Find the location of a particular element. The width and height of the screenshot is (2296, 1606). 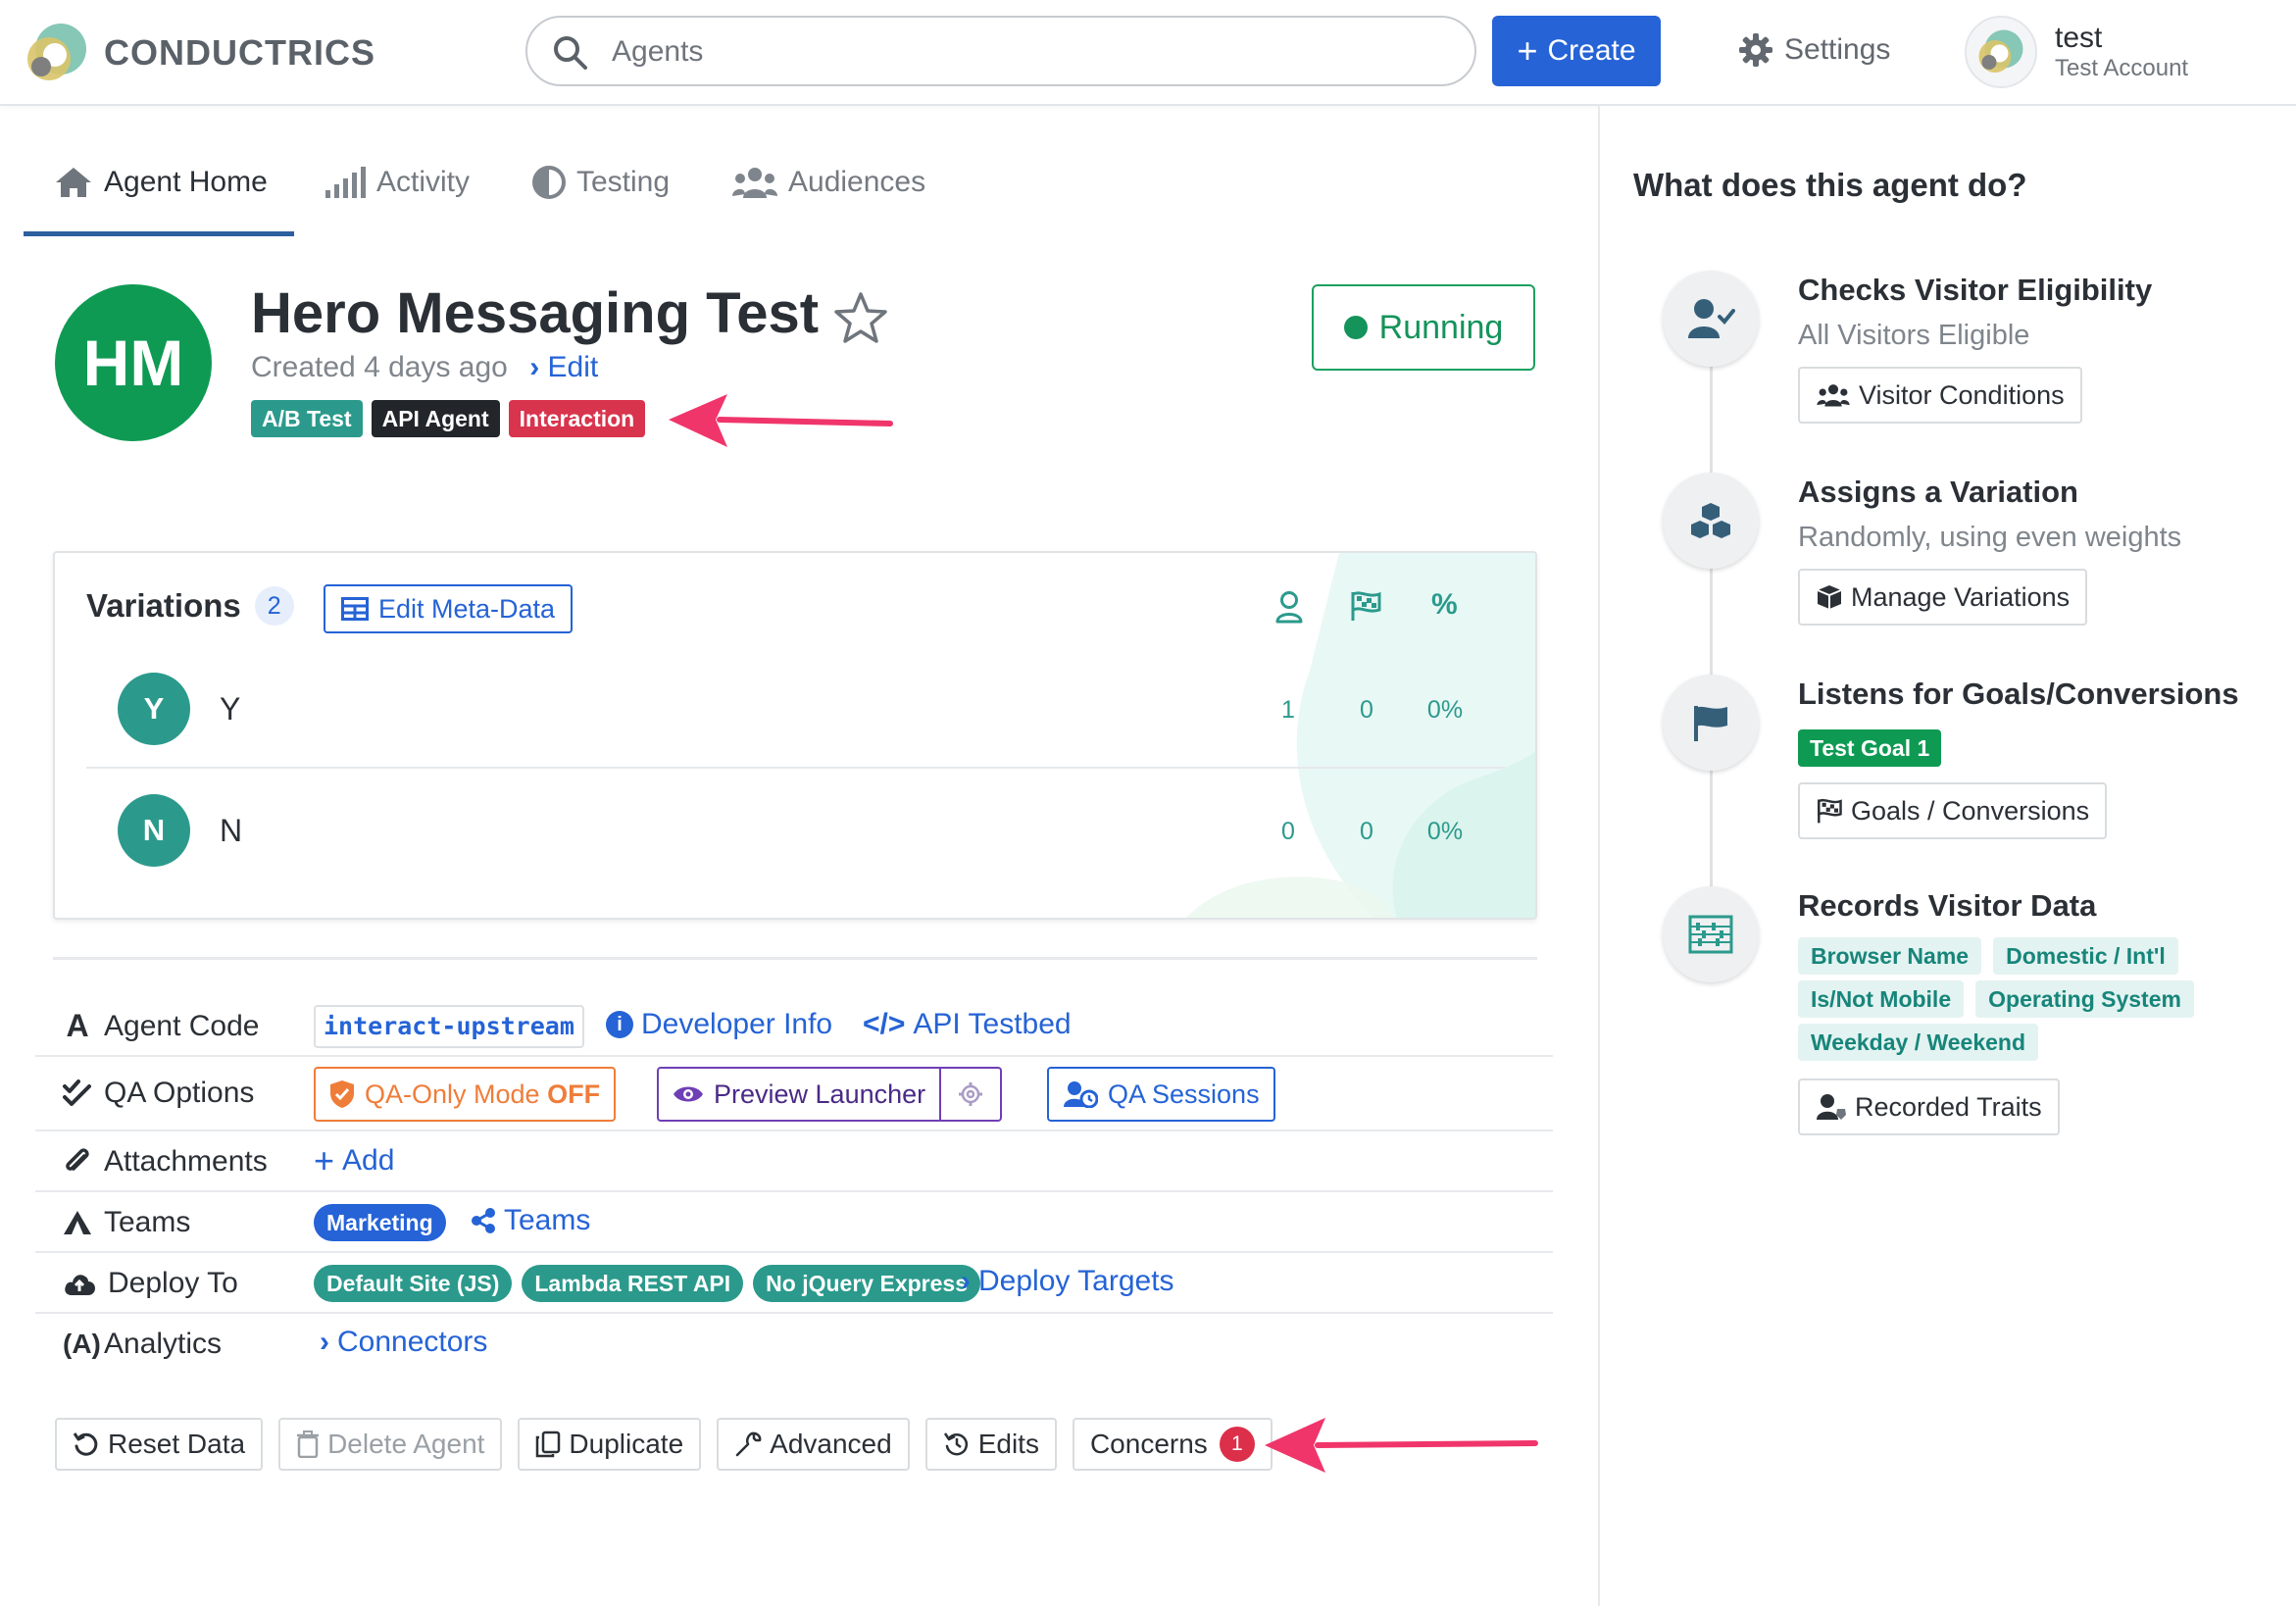

variations-title: Variations is located at coordinates (163, 606).